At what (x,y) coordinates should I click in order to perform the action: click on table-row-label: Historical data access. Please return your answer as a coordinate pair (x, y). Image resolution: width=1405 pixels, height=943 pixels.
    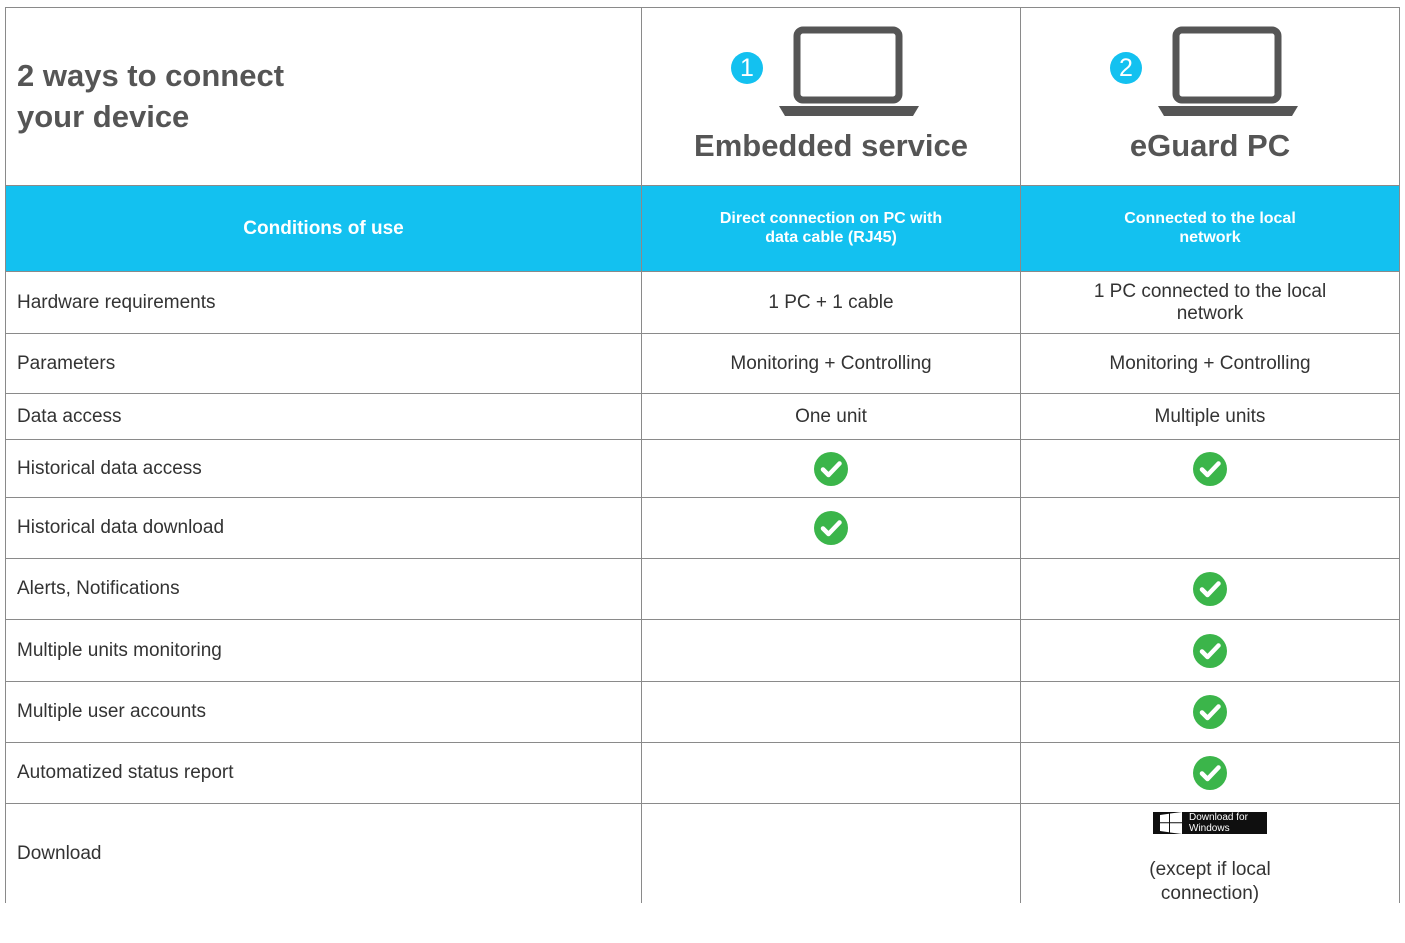
    Looking at the image, I should click on (323, 469).